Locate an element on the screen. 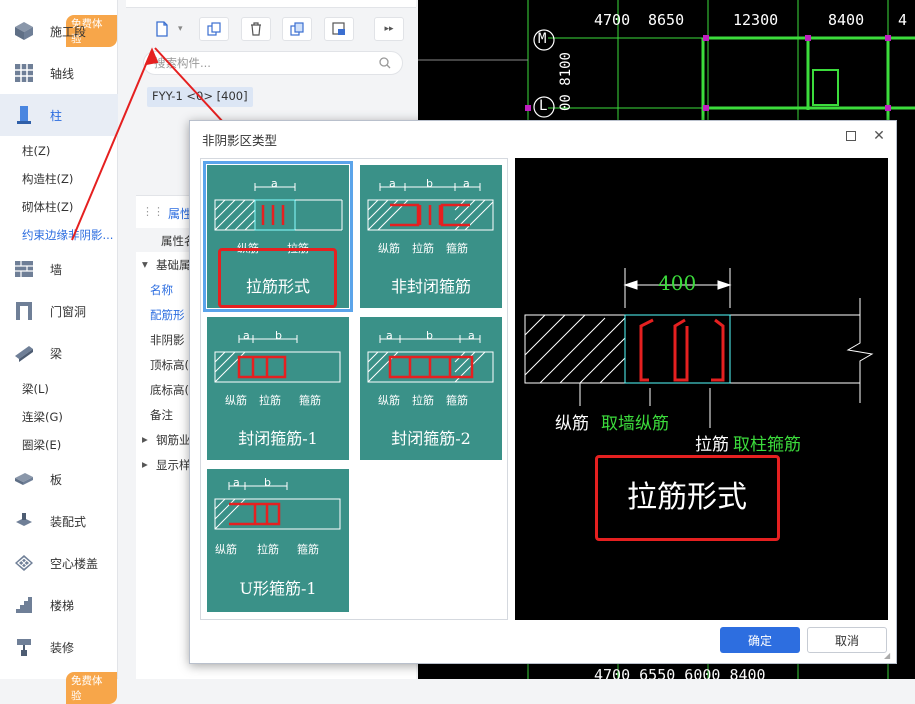 The height and width of the screenshot is (704, 915). type-card-u-stirrup-1: a b 纵筋 拉筋 箍筋 U形箍筋-1 is located at coordinates (278, 540).